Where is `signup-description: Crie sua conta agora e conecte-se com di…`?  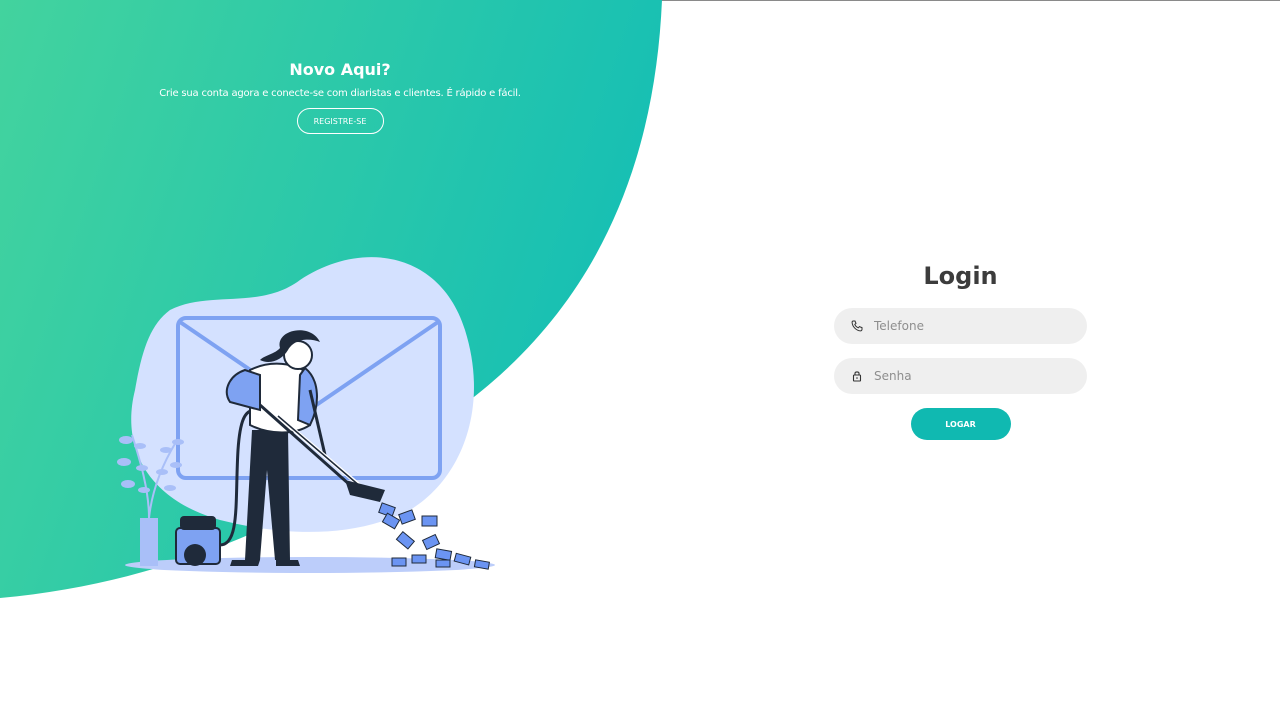 signup-description: Crie sua conta agora e conecte-se com di… is located at coordinates (340, 93).